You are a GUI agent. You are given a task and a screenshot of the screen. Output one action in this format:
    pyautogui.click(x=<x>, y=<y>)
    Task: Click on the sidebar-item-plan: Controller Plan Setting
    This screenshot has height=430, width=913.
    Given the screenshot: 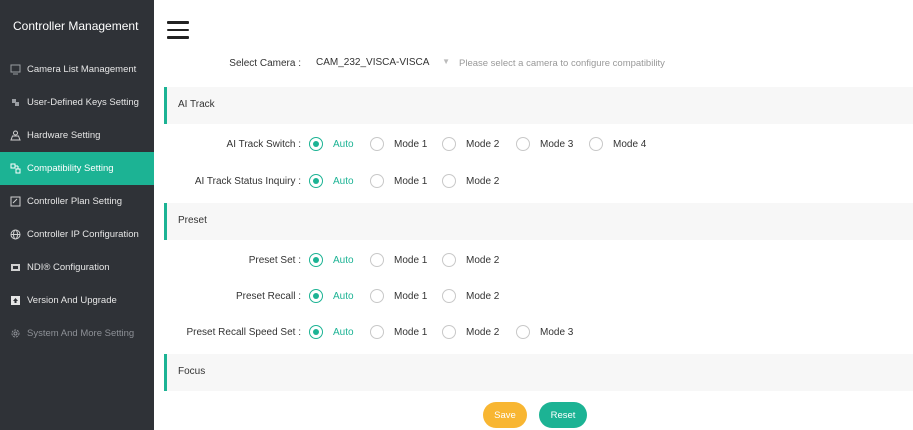 What is the action you would take?
    pyautogui.click(x=77, y=201)
    